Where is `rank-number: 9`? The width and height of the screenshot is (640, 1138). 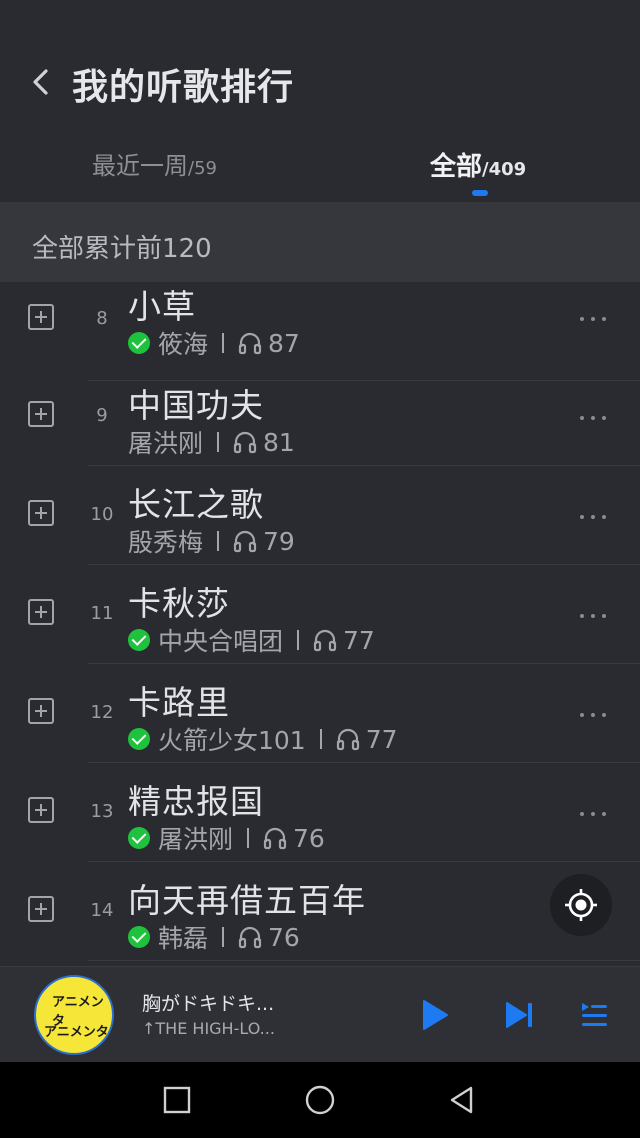
rank-number: 9 is located at coordinates (102, 415).